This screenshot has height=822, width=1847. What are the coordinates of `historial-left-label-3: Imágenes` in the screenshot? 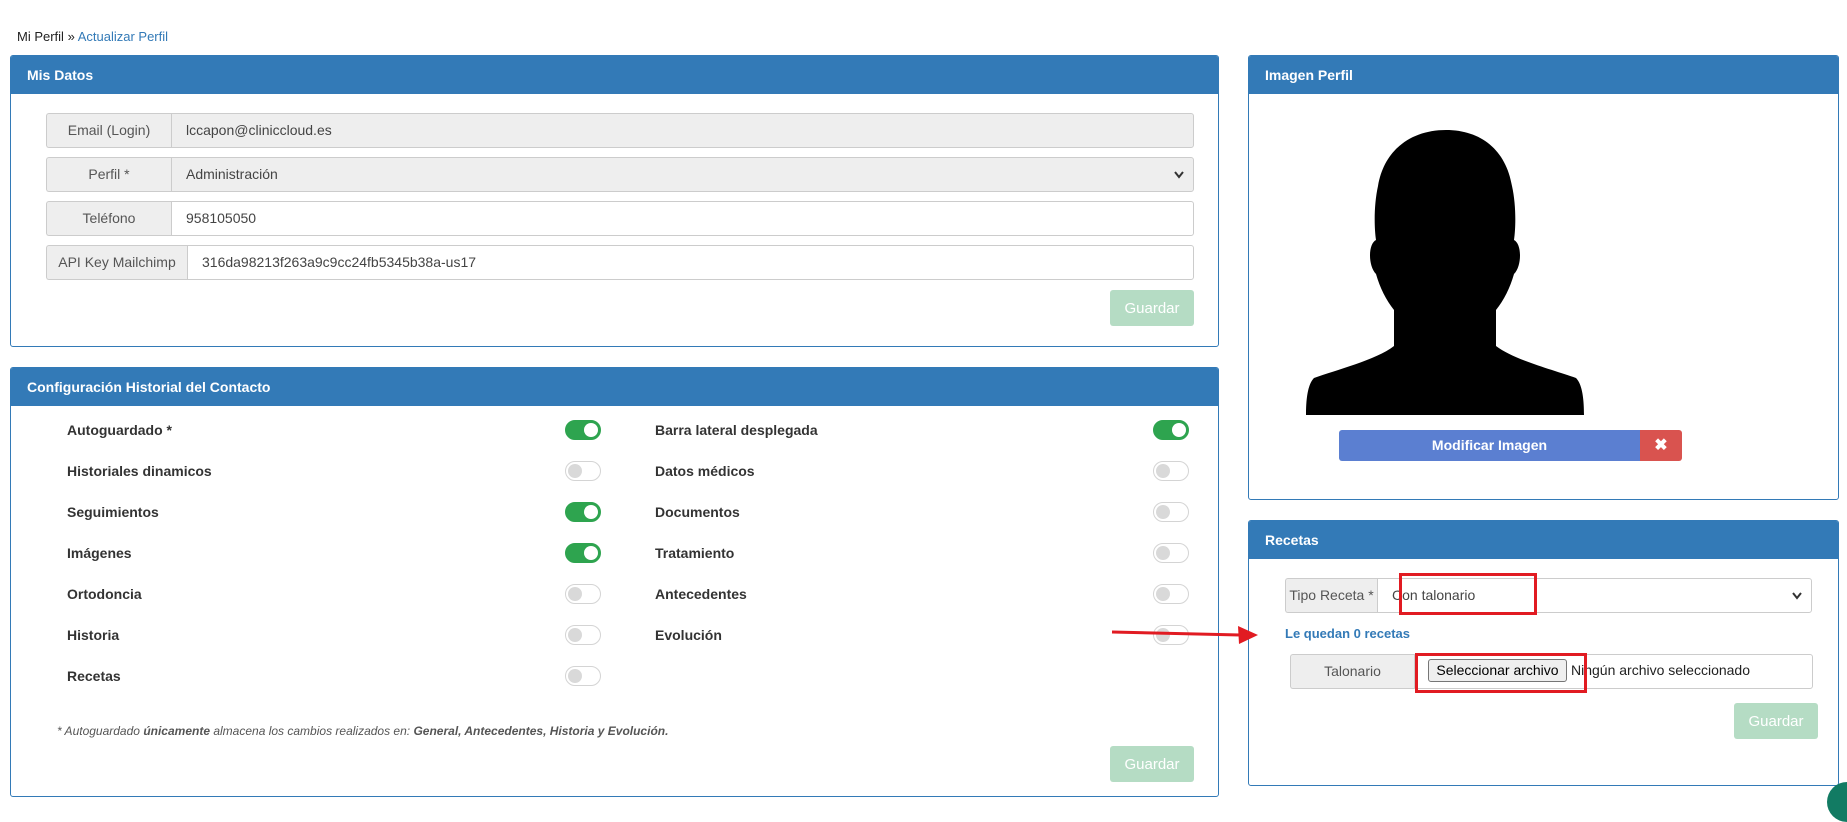 It's located at (99, 553).